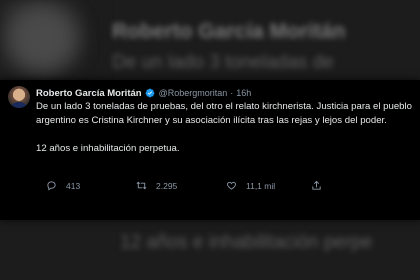 The image size is (420, 280). Describe the element at coordinates (89, 93) in the screenshot. I see `author-name: Roberto García Moritán` at that location.